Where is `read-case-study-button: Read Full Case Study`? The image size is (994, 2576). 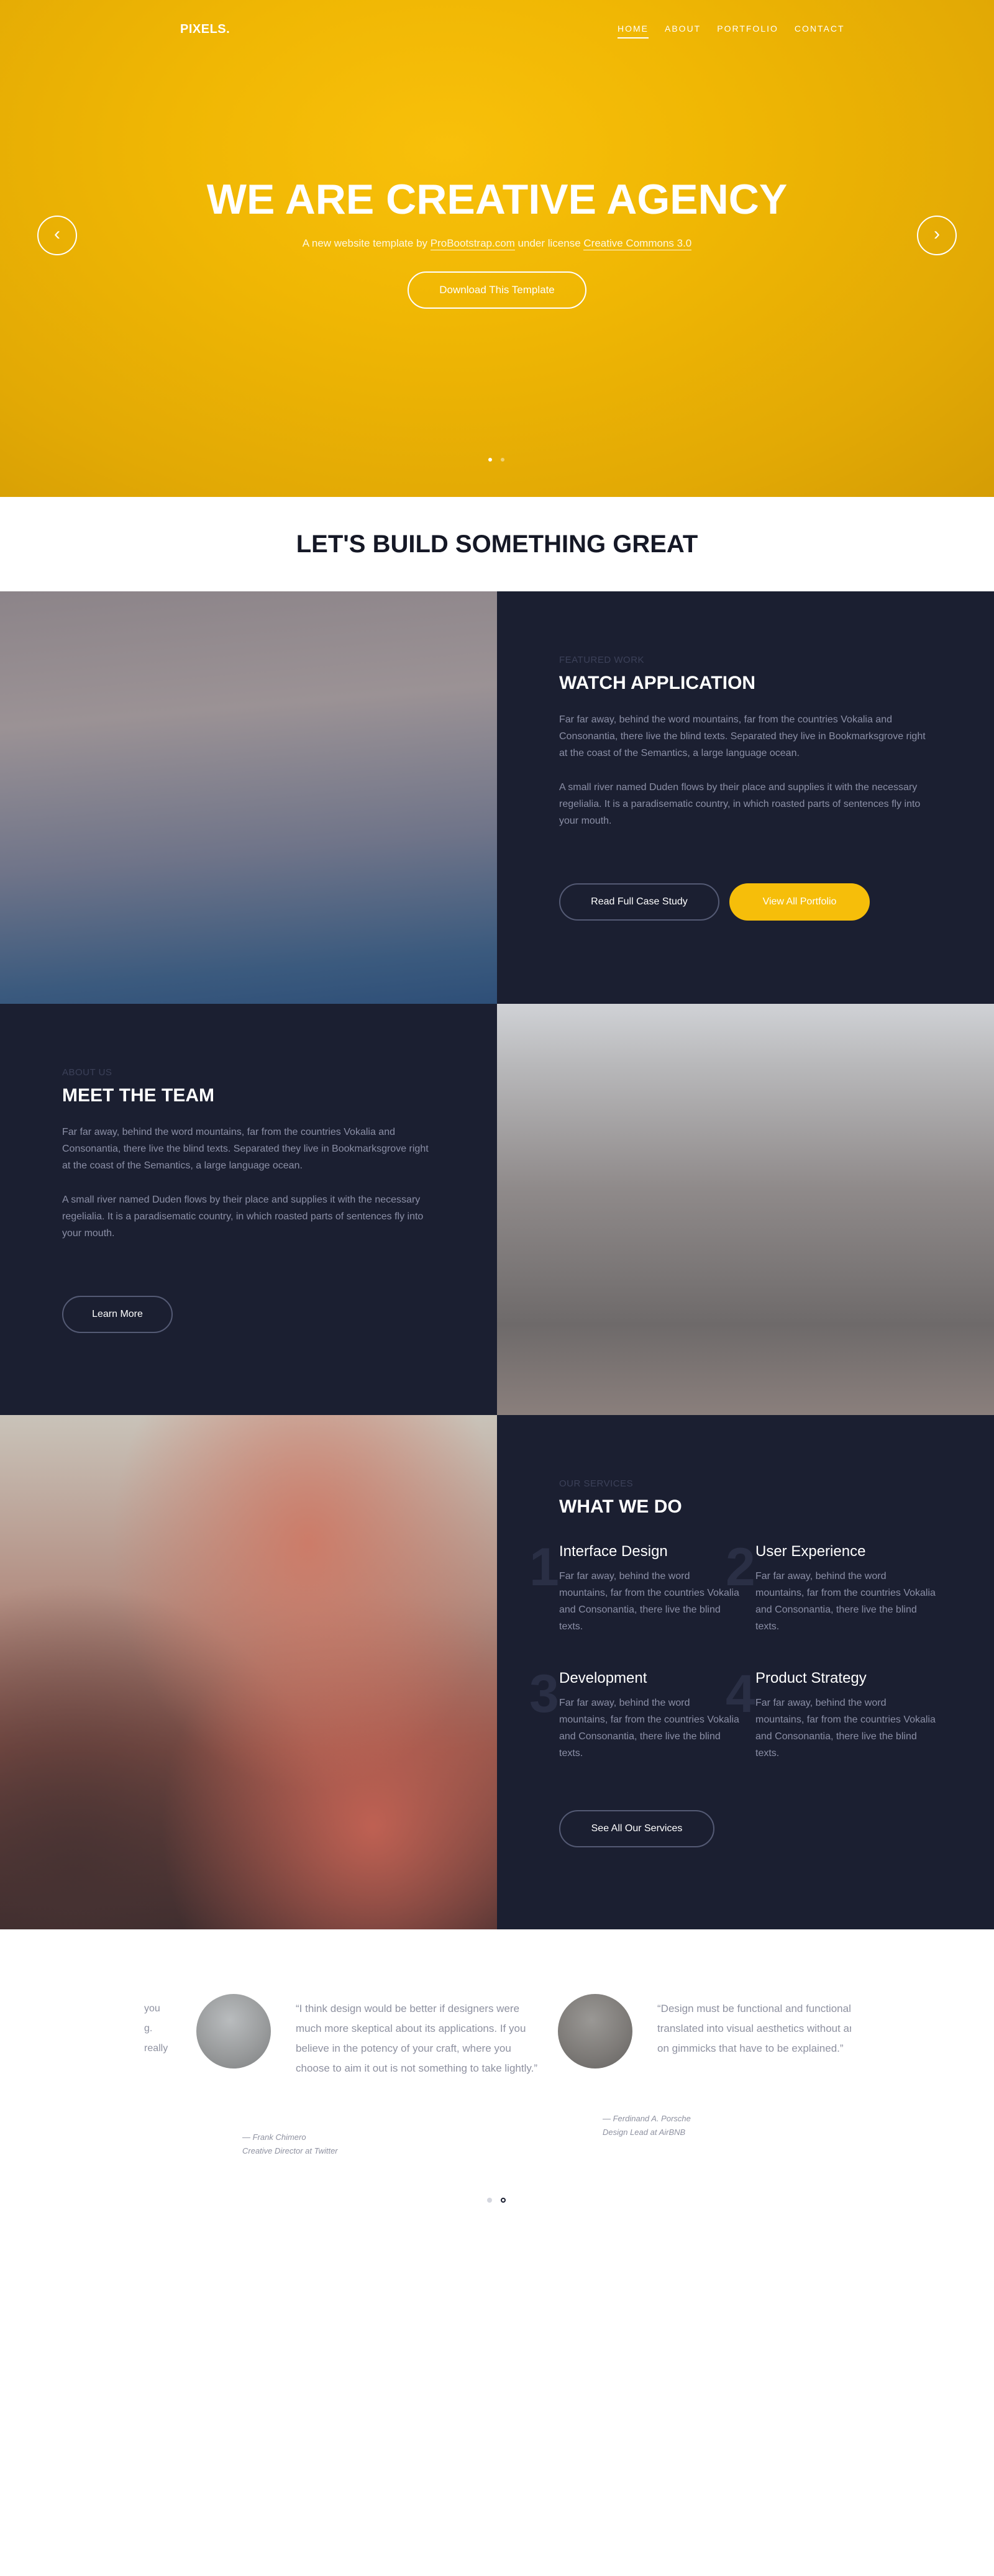 read-case-study-button: Read Full Case Study is located at coordinates (639, 902).